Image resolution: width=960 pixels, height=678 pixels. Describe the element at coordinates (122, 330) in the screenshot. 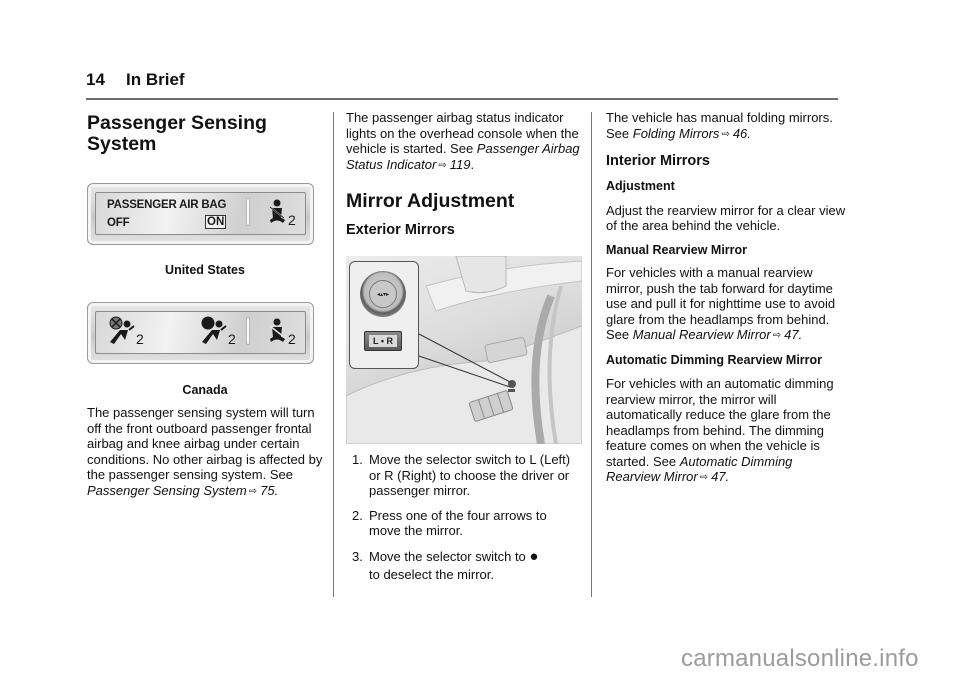

I see `airbag-off-icon` at that location.